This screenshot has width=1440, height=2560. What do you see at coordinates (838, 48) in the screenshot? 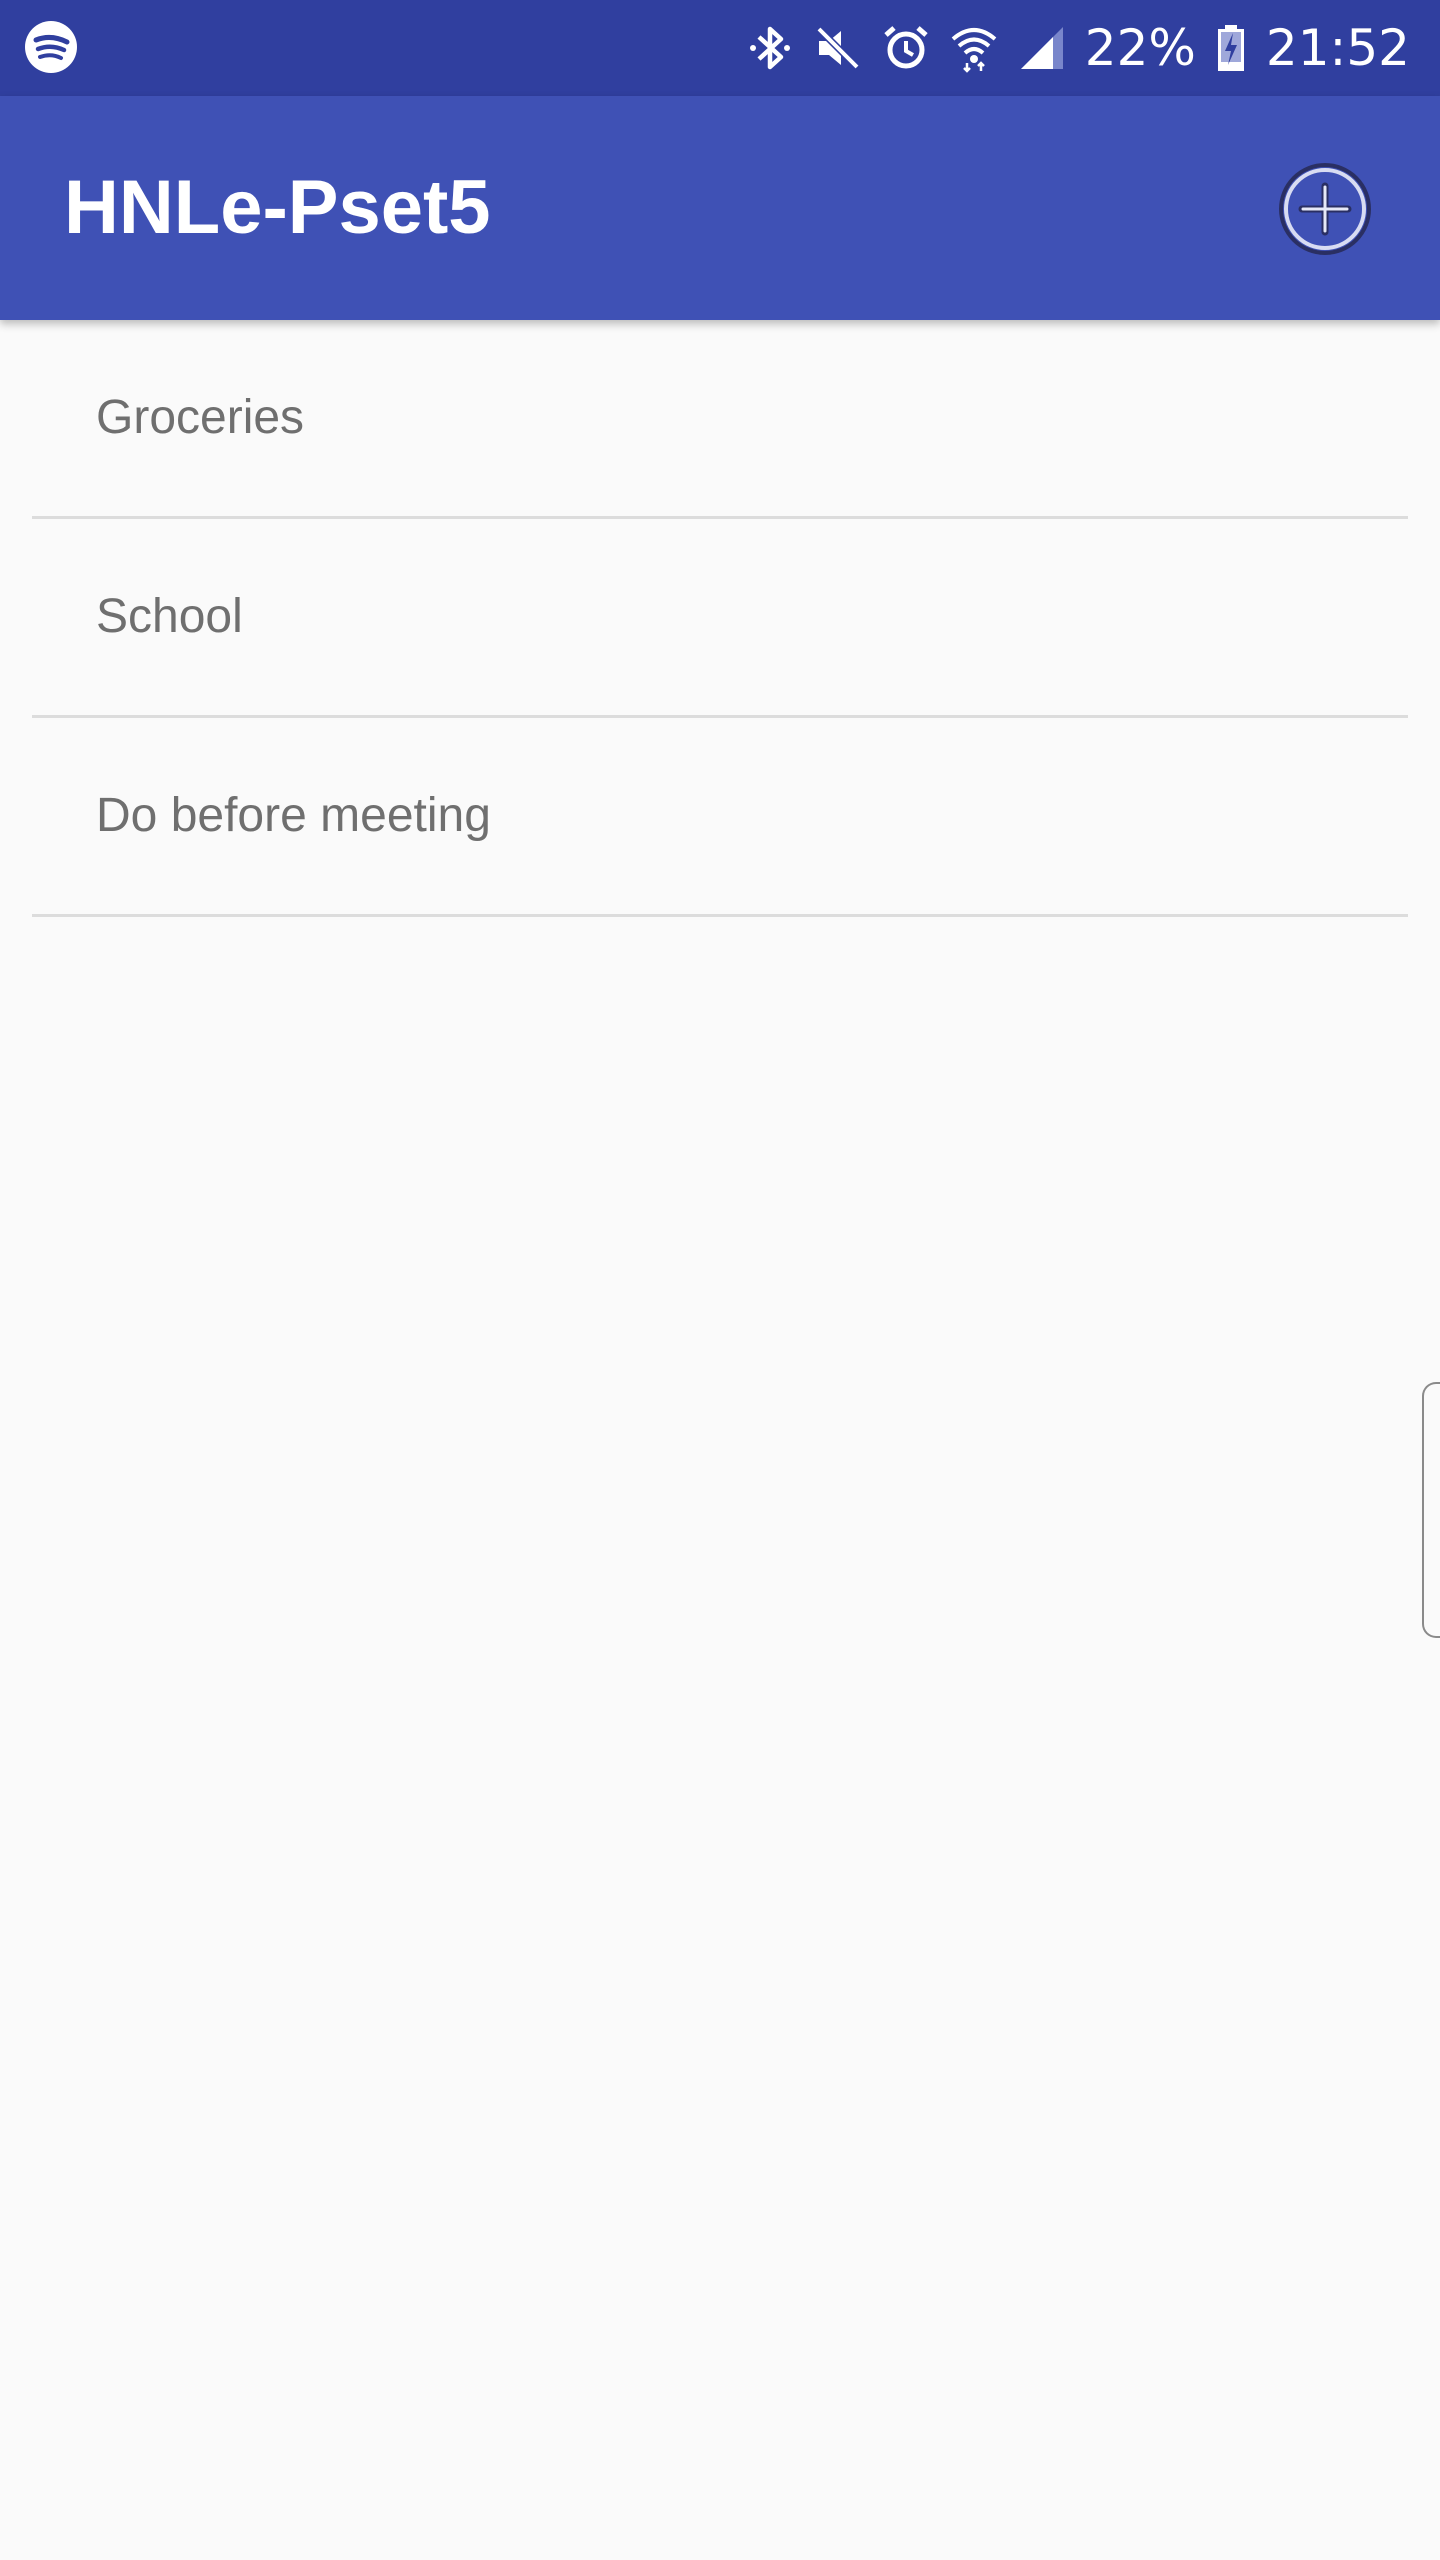
I see `mute-icon` at bounding box center [838, 48].